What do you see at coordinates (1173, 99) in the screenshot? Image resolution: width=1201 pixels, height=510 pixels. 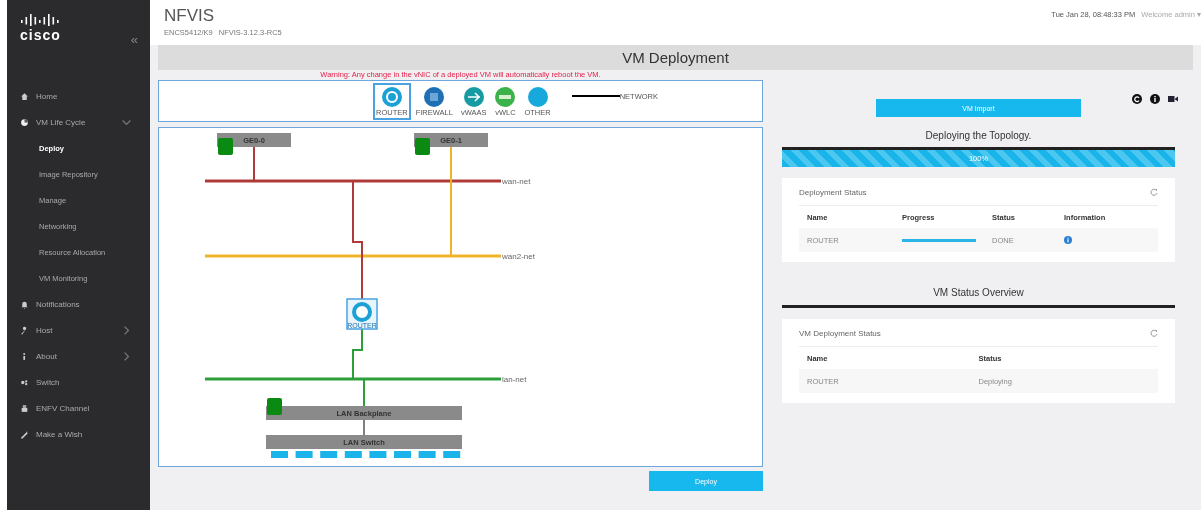 I see `video-icon` at bounding box center [1173, 99].